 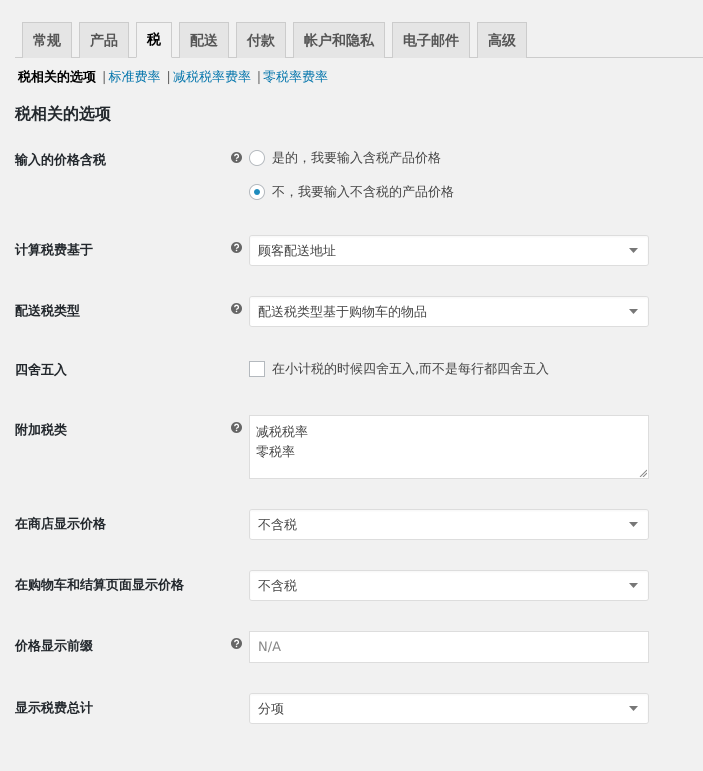 What do you see at coordinates (47, 40) in the screenshot?
I see `tab: 常规` at bounding box center [47, 40].